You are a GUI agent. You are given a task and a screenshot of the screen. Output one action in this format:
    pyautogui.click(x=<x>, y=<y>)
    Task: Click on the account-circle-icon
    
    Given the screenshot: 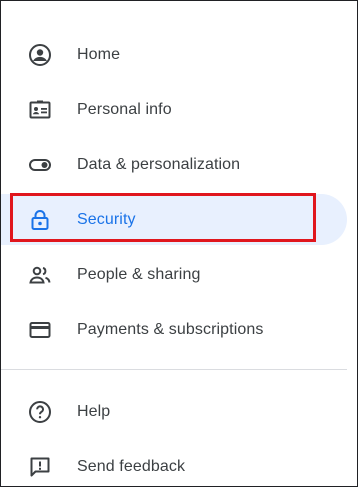 What is the action you would take?
    pyautogui.click(x=40, y=55)
    